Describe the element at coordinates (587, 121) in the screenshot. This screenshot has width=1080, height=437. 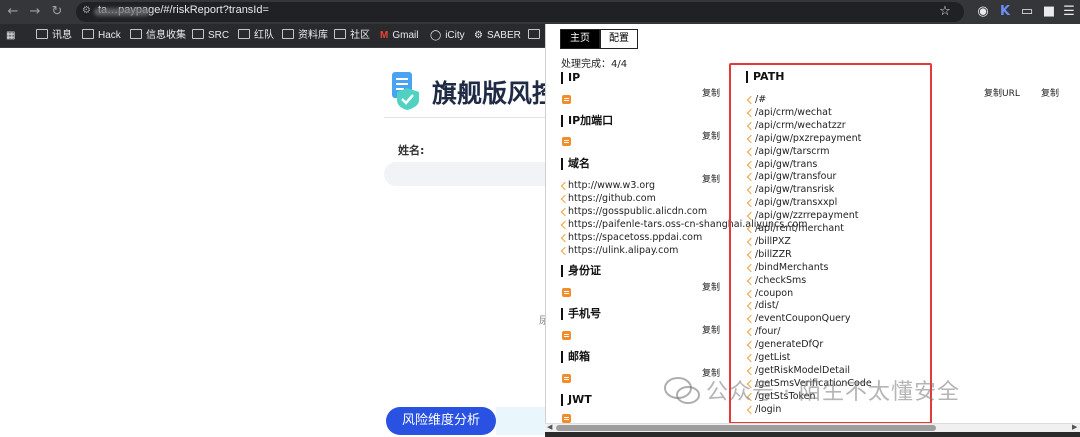
I see `section-ip-port: IP加端口` at that location.